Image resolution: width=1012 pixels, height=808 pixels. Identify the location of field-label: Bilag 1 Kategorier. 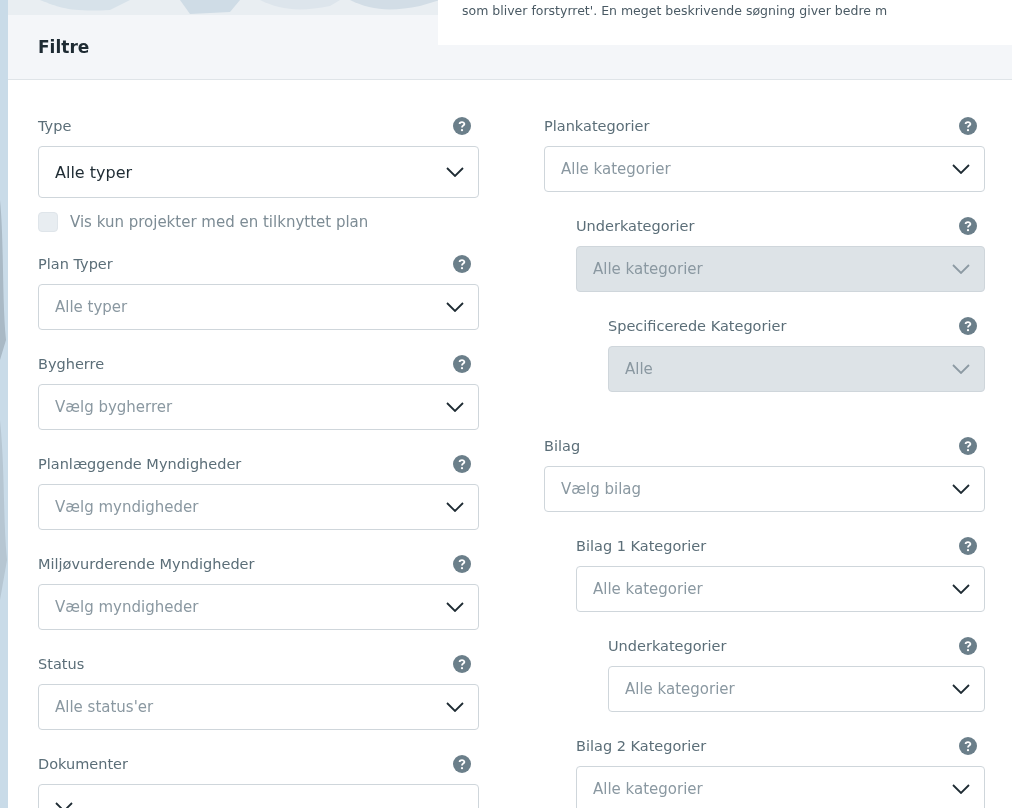
(641, 546).